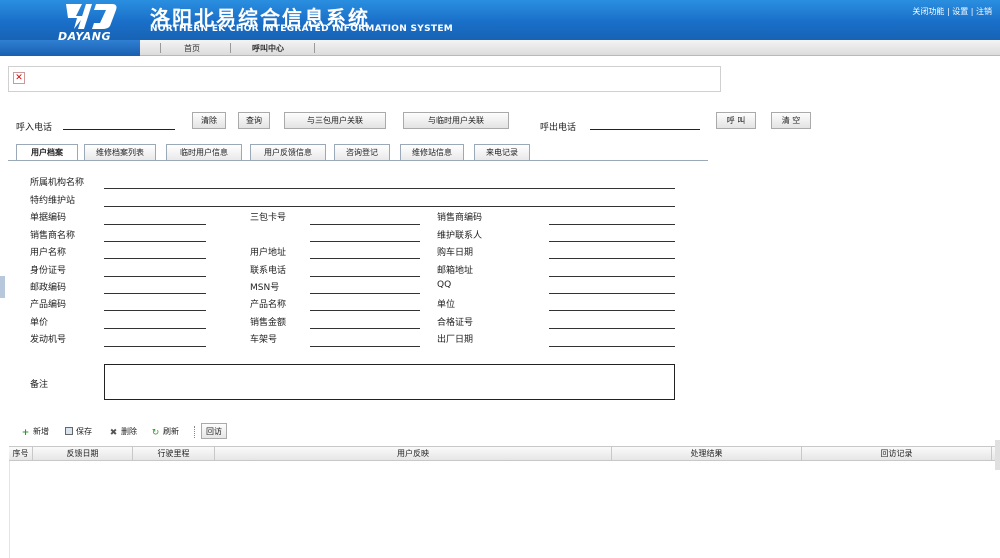 The height and width of the screenshot is (558, 1000). I want to click on remark-textarea, so click(389, 382).